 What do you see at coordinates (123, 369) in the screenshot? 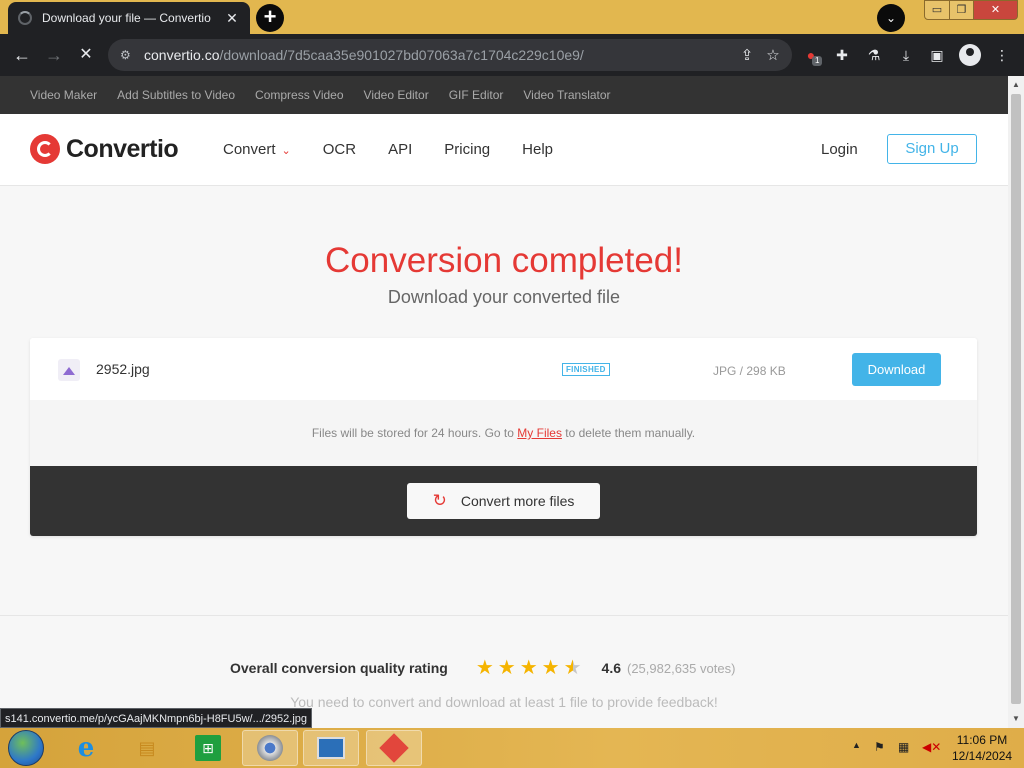
I see `file-name: 2952.jpg` at bounding box center [123, 369].